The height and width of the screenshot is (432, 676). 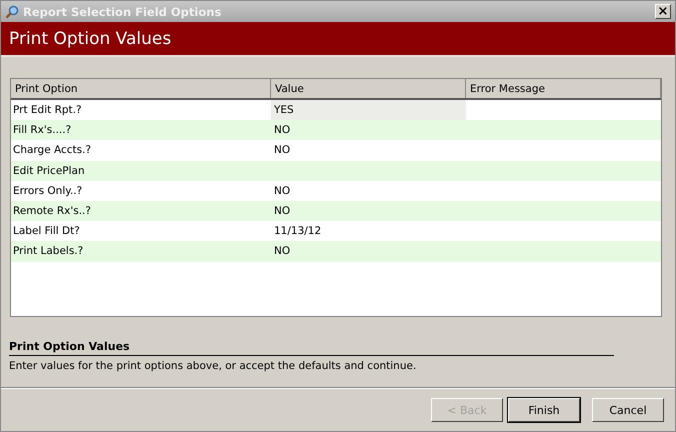 I want to click on table-row: Print Labels.? NO, so click(x=336, y=251).